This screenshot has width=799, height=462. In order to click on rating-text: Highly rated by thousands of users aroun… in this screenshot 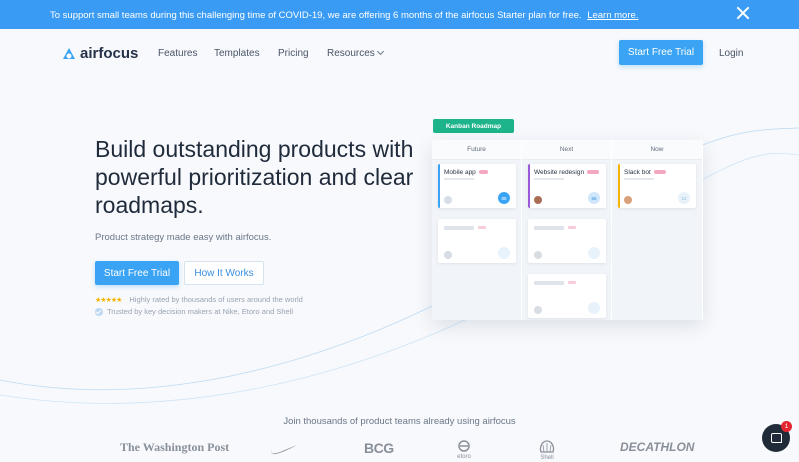, I will do `click(216, 299)`.